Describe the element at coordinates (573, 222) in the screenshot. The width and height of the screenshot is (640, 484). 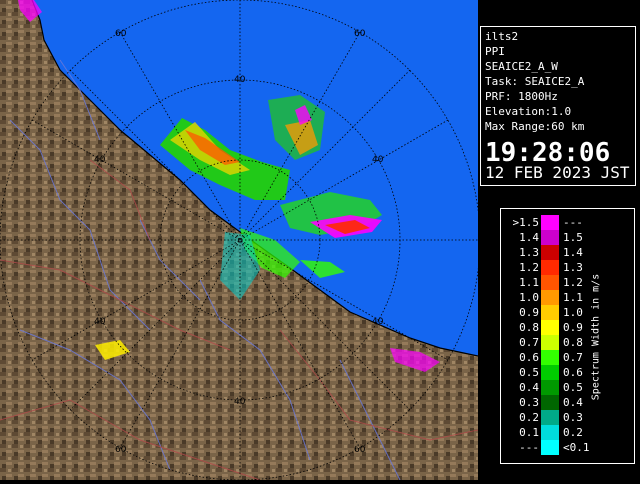
I see `legend-upper-value: ---` at that location.